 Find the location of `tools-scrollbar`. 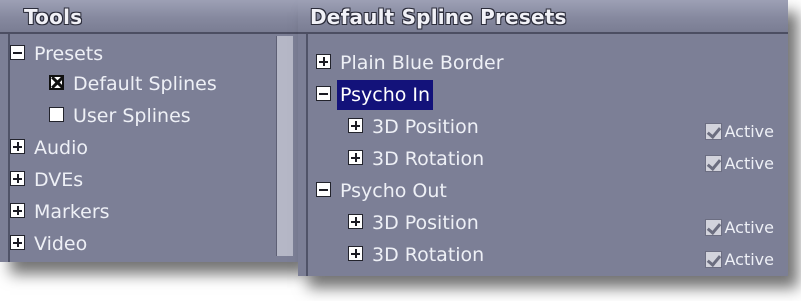

tools-scrollbar is located at coordinates (284, 146).